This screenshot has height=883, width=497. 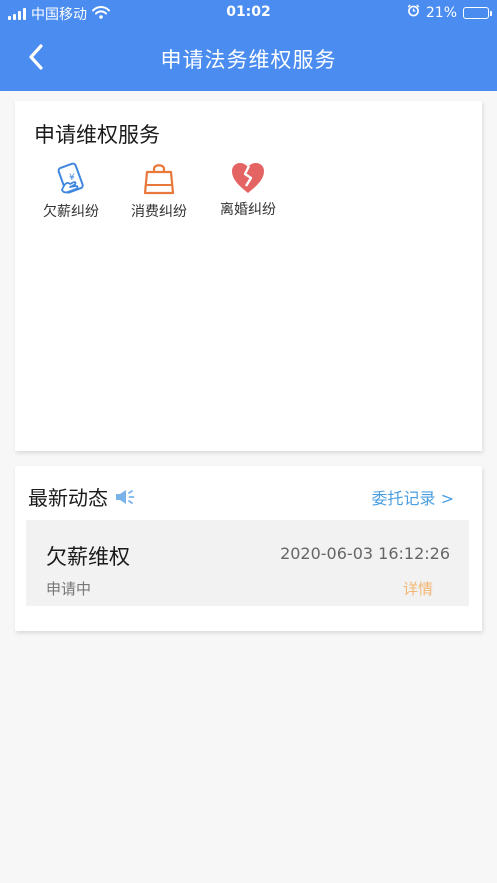 I want to click on records-link: 委托记录 >, so click(x=413, y=497).